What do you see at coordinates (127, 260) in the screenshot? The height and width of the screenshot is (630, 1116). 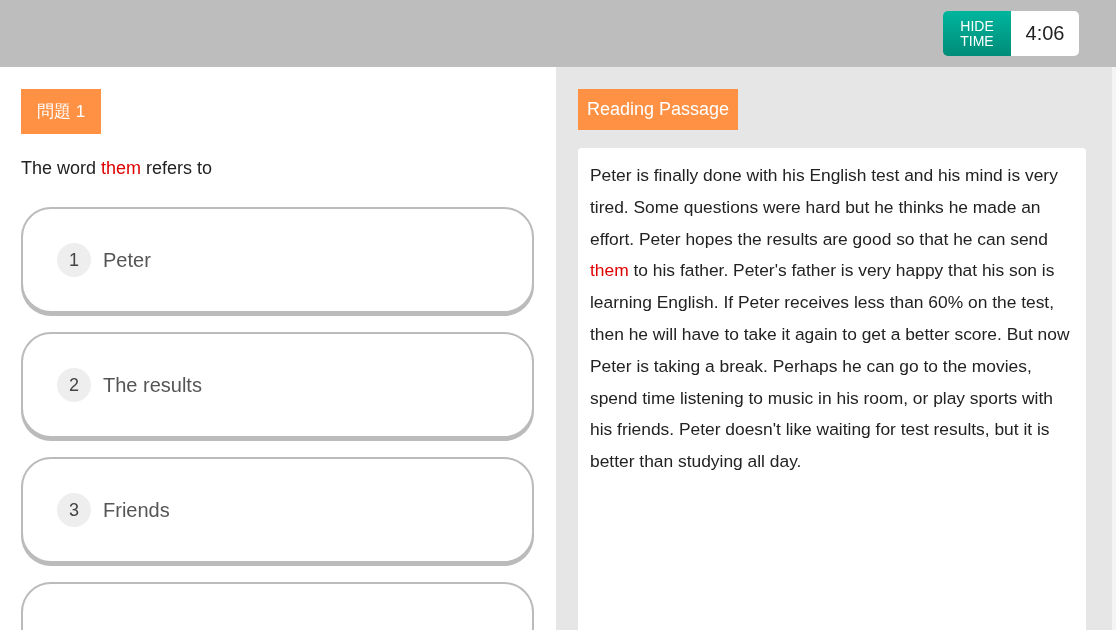 I see `option-label: Peter` at bounding box center [127, 260].